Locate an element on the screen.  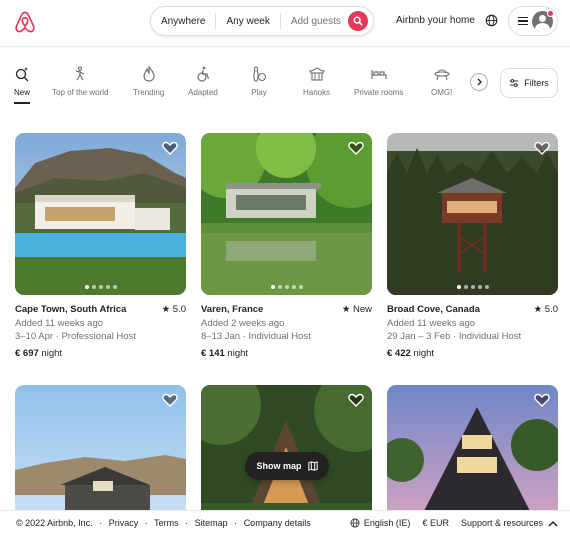
footer-link-sitemap: Sitemap is located at coordinates (211, 523).